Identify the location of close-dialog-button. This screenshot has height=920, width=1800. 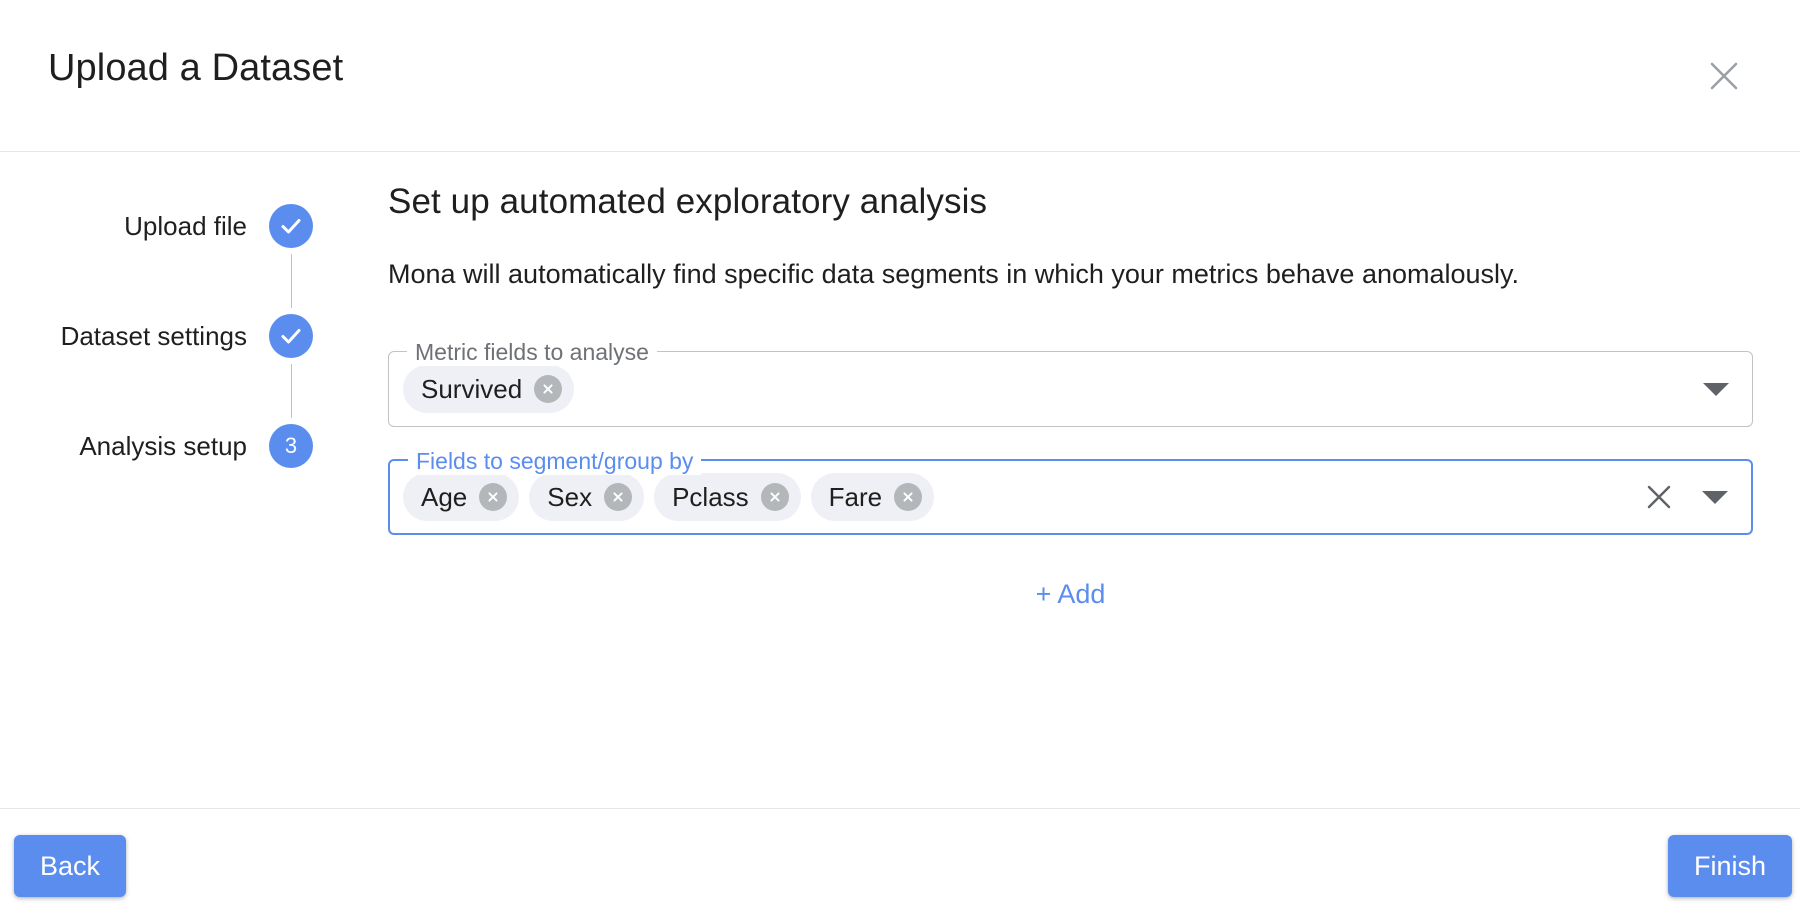
(1724, 76).